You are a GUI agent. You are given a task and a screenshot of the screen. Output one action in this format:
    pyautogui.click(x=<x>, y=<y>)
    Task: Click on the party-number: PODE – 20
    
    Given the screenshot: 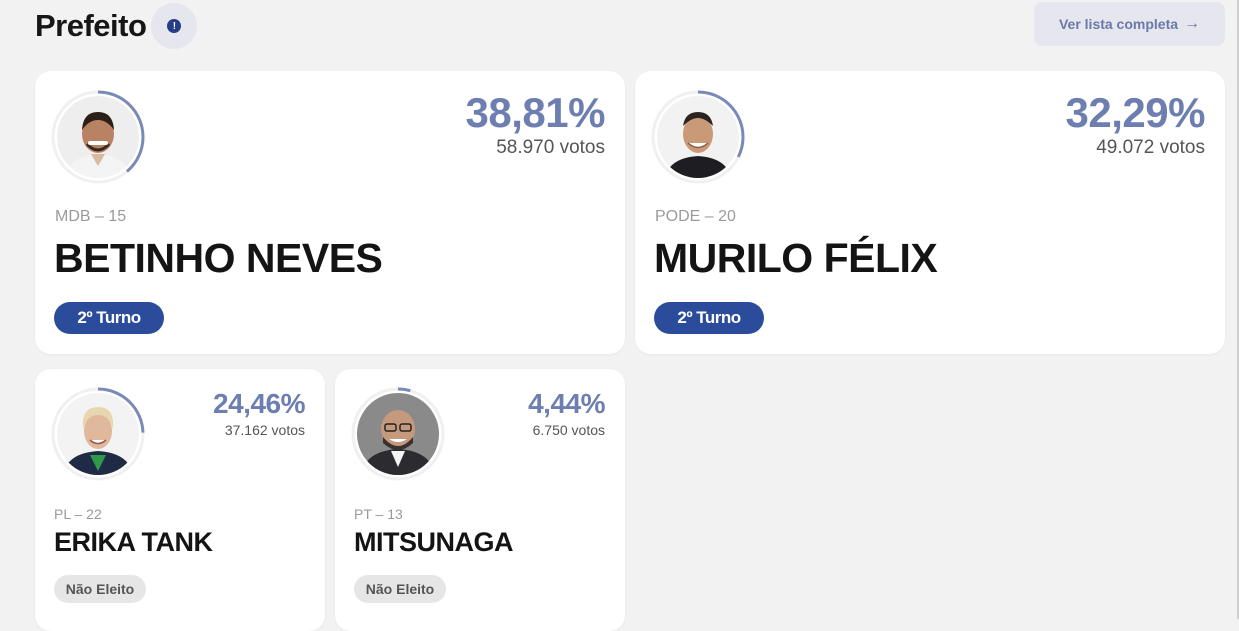 What is the action you would take?
    pyautogui.click(x=695, y=216)
    